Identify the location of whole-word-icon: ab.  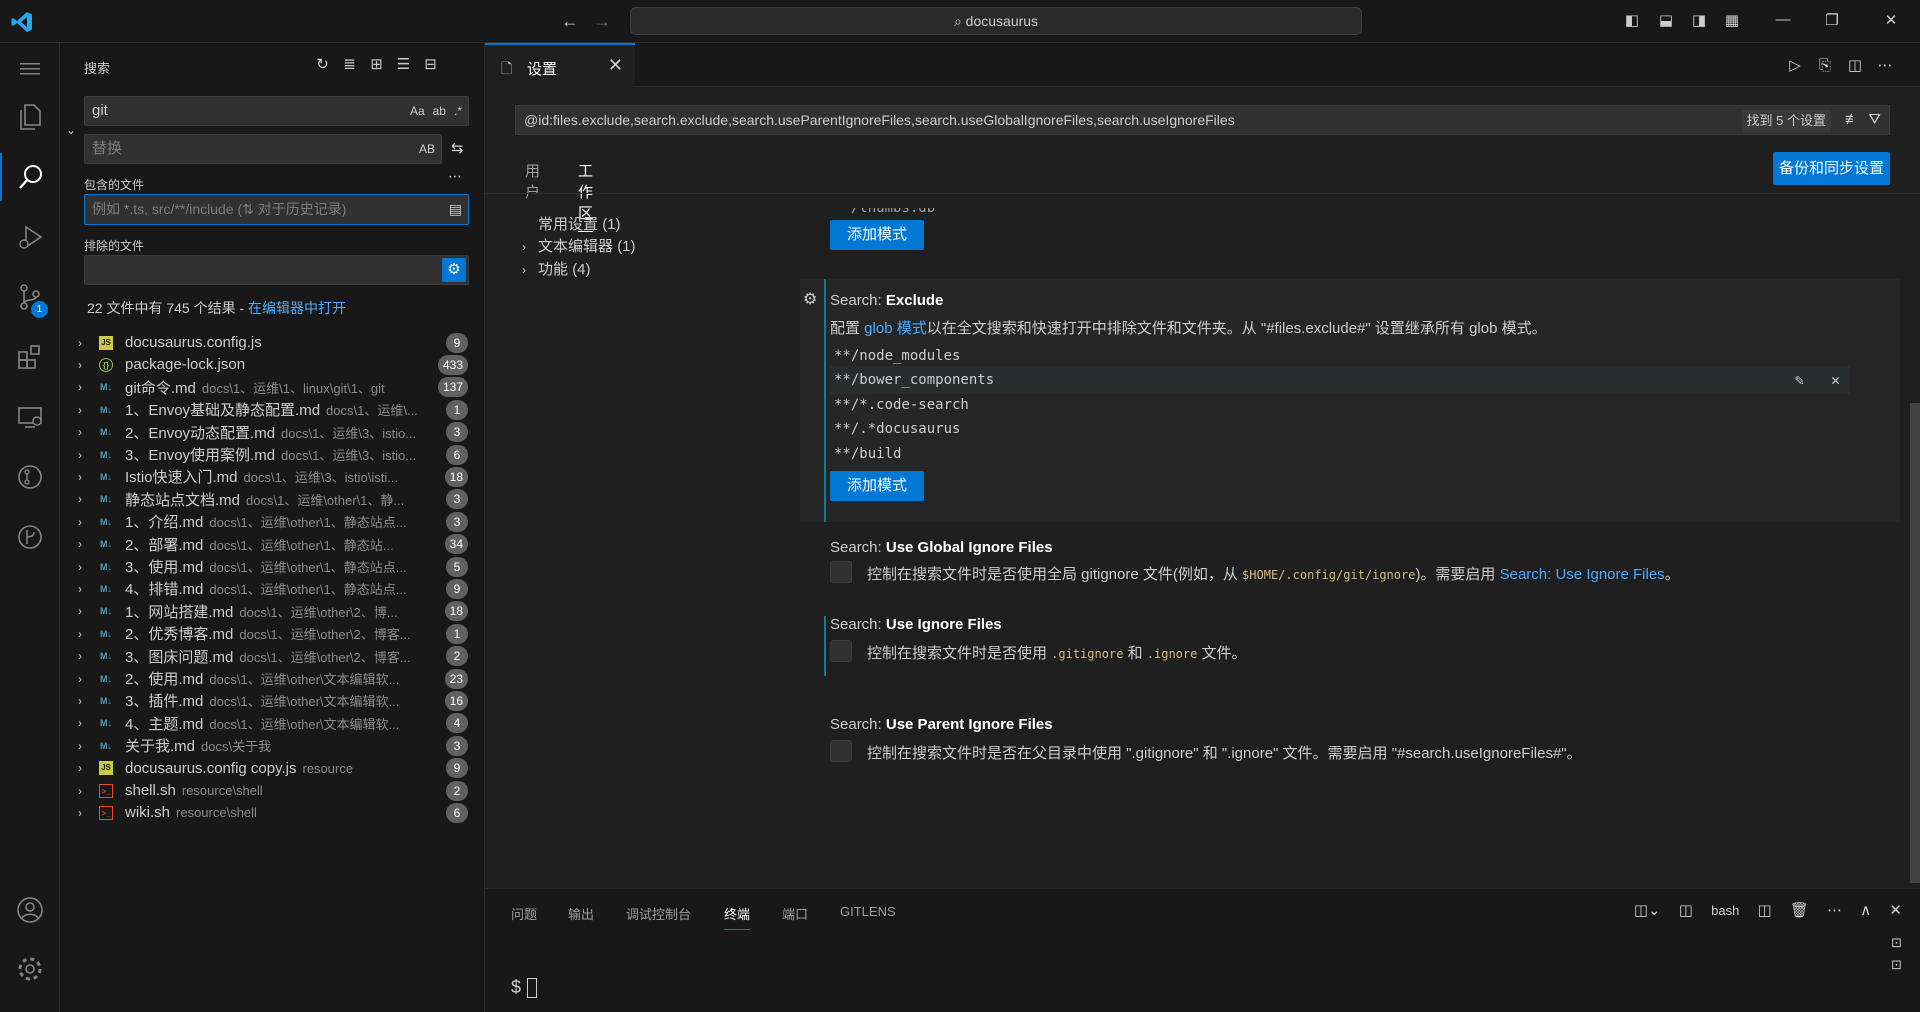
(439, 111).